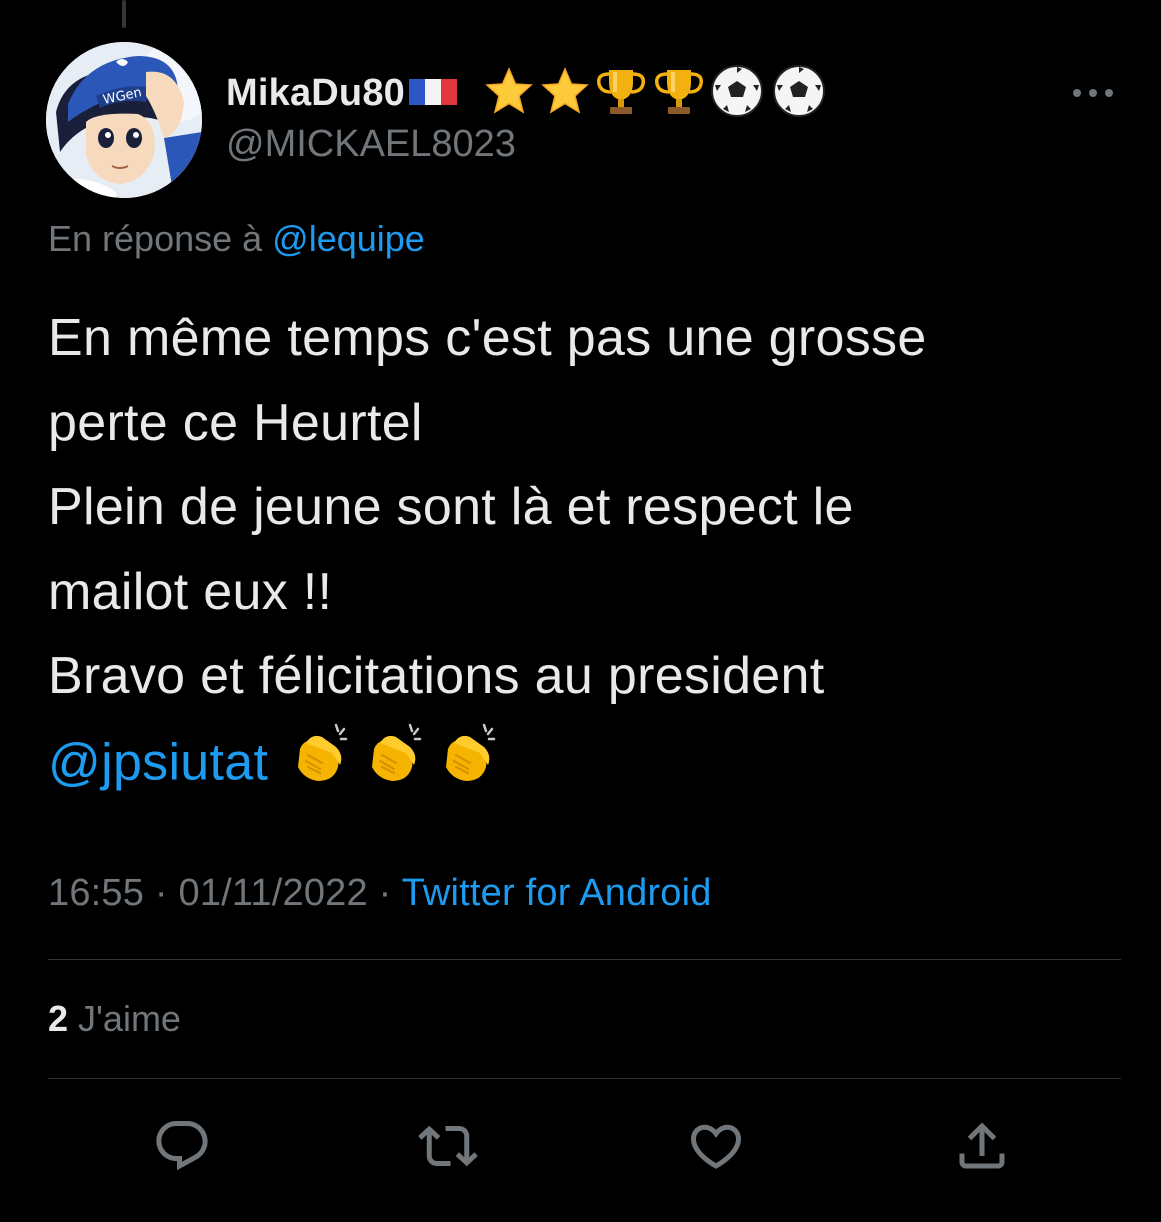 The height and width of the screenshot is (1222, 1161). What do you see at coordinates (158, 762) in the screenshot?
I see `tweet-mention-link: @jpsiutat` at bounding box center [158, 762].